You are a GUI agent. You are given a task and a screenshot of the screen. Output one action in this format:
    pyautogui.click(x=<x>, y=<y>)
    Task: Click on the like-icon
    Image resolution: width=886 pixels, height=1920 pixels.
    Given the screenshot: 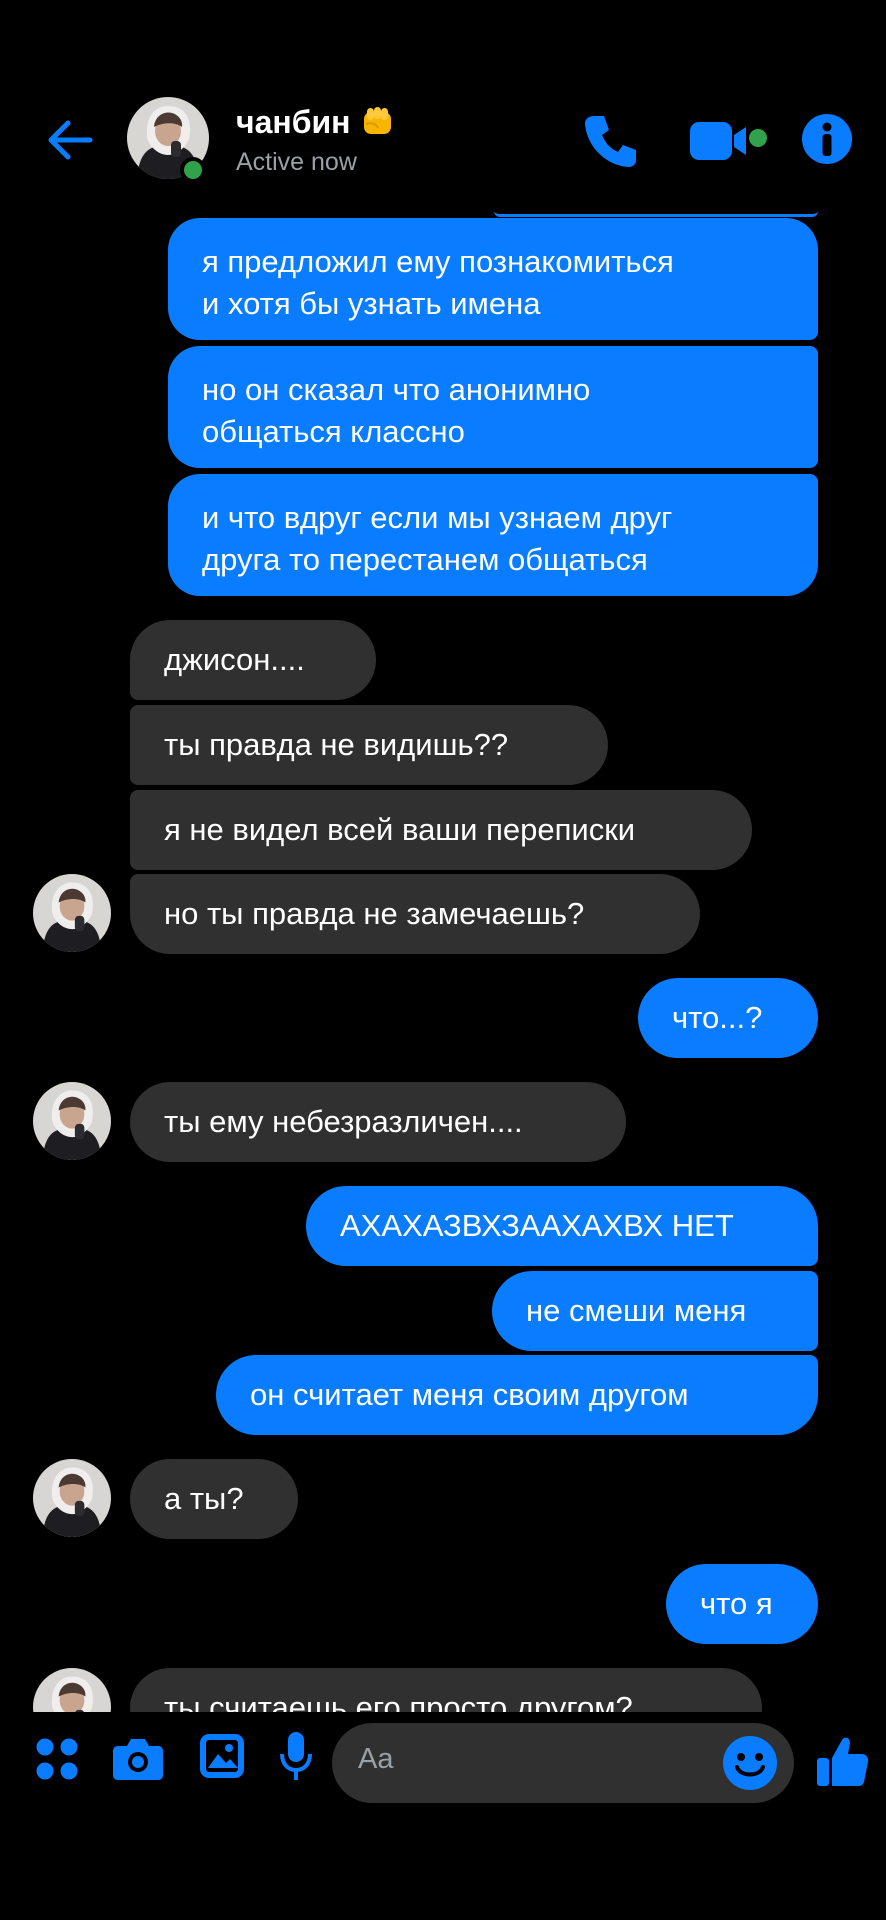 What is the action you would take?
    pyautogui.click(x=842, y=1762)
    